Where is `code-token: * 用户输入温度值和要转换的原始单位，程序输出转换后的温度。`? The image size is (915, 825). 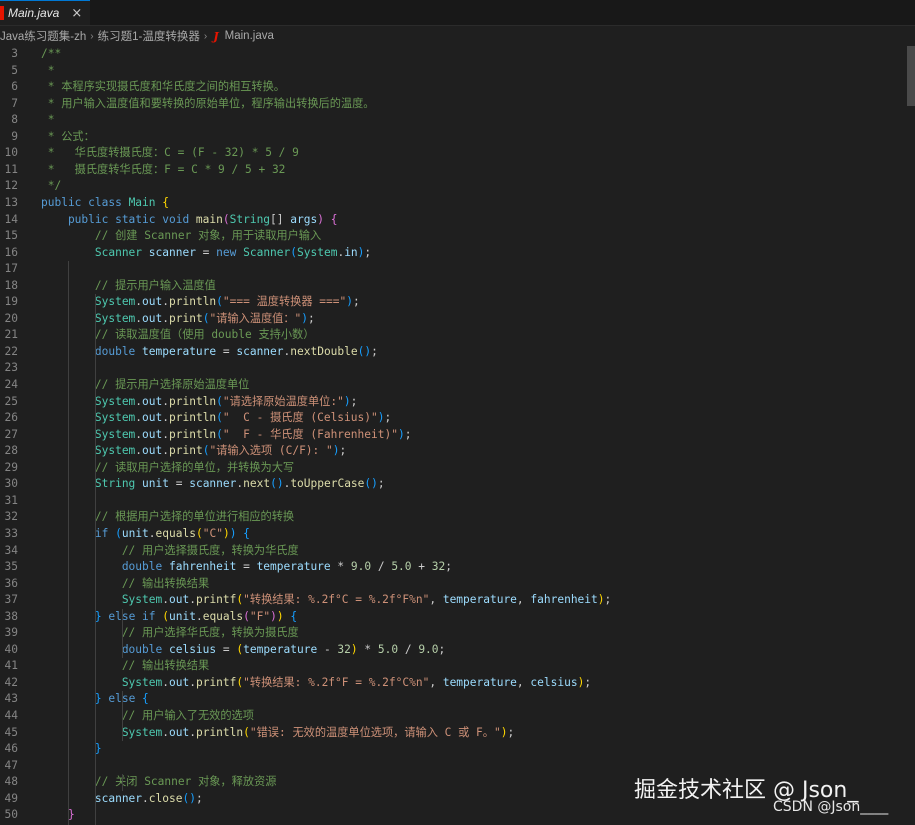 code-token: * 用户输入温度值和要转换的原始单位，程序输出转换后的温度。 is located at coordinates (208, 103).